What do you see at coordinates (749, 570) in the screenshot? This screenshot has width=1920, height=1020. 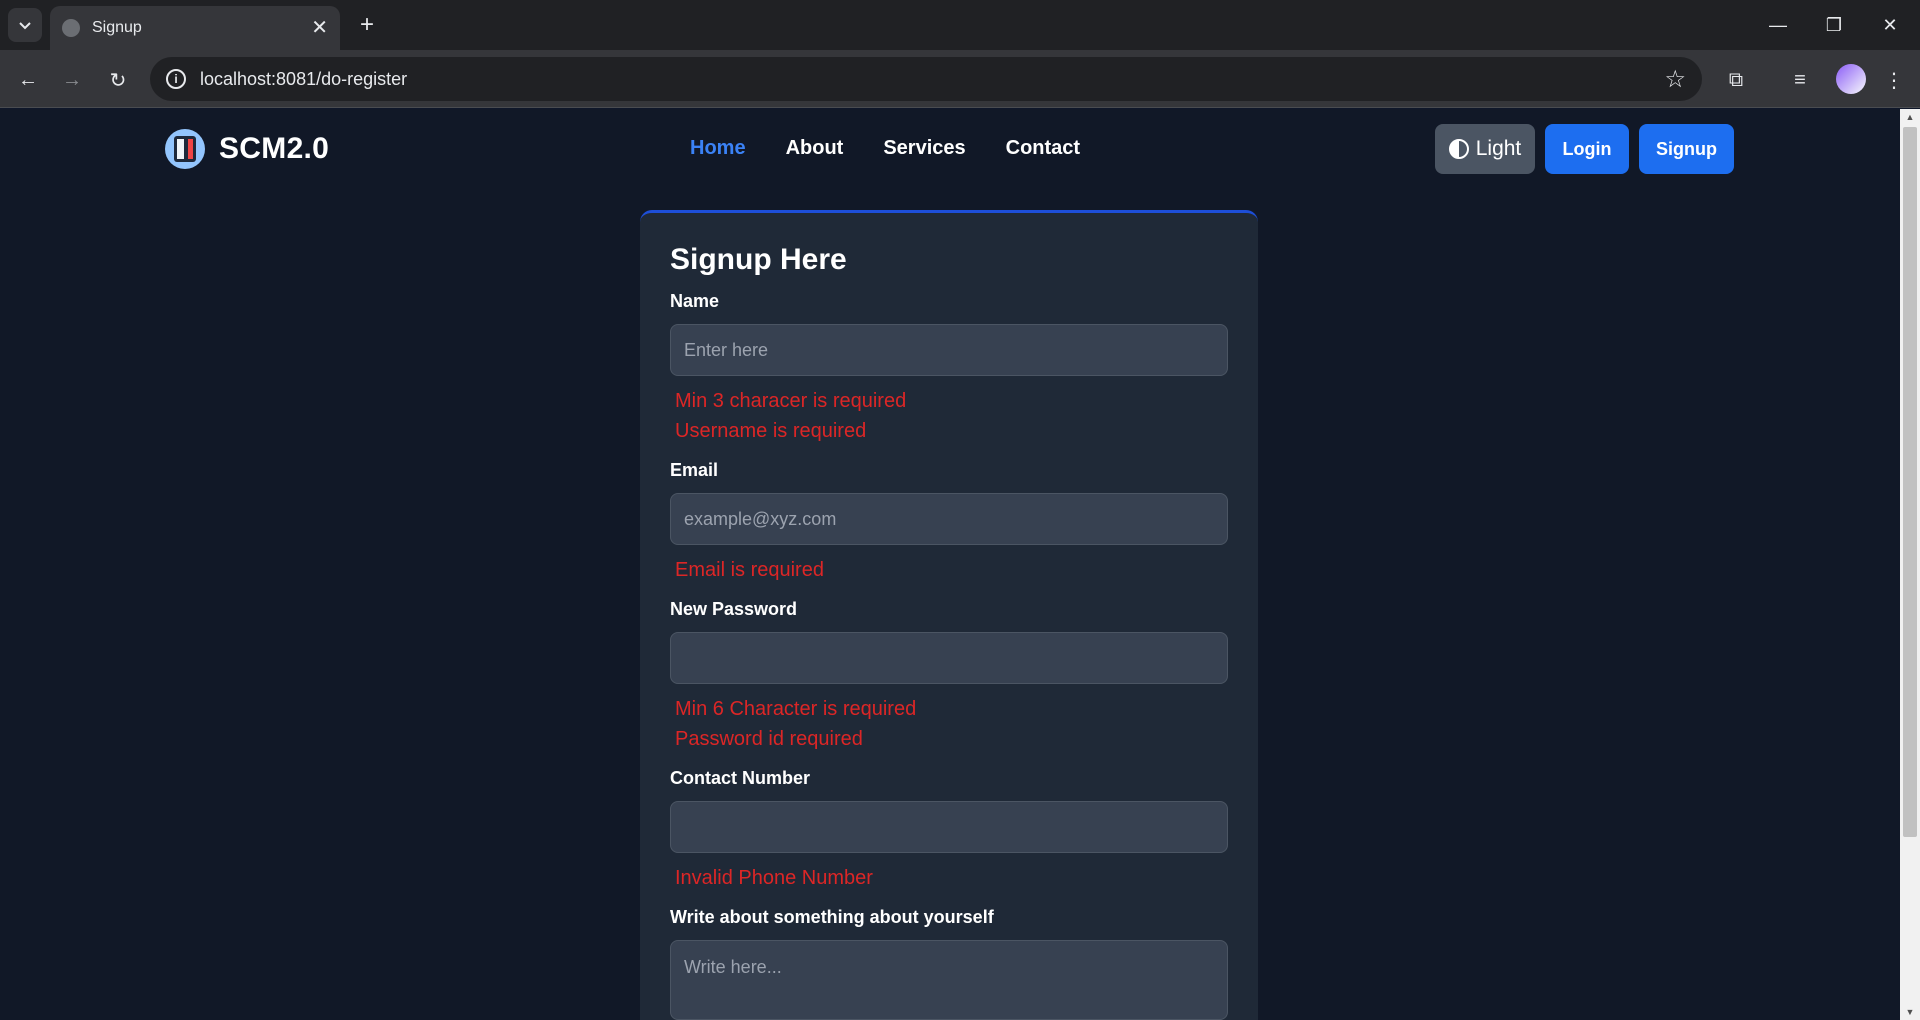 I see `error-message: Email is required` at bounding box center [749, 570].